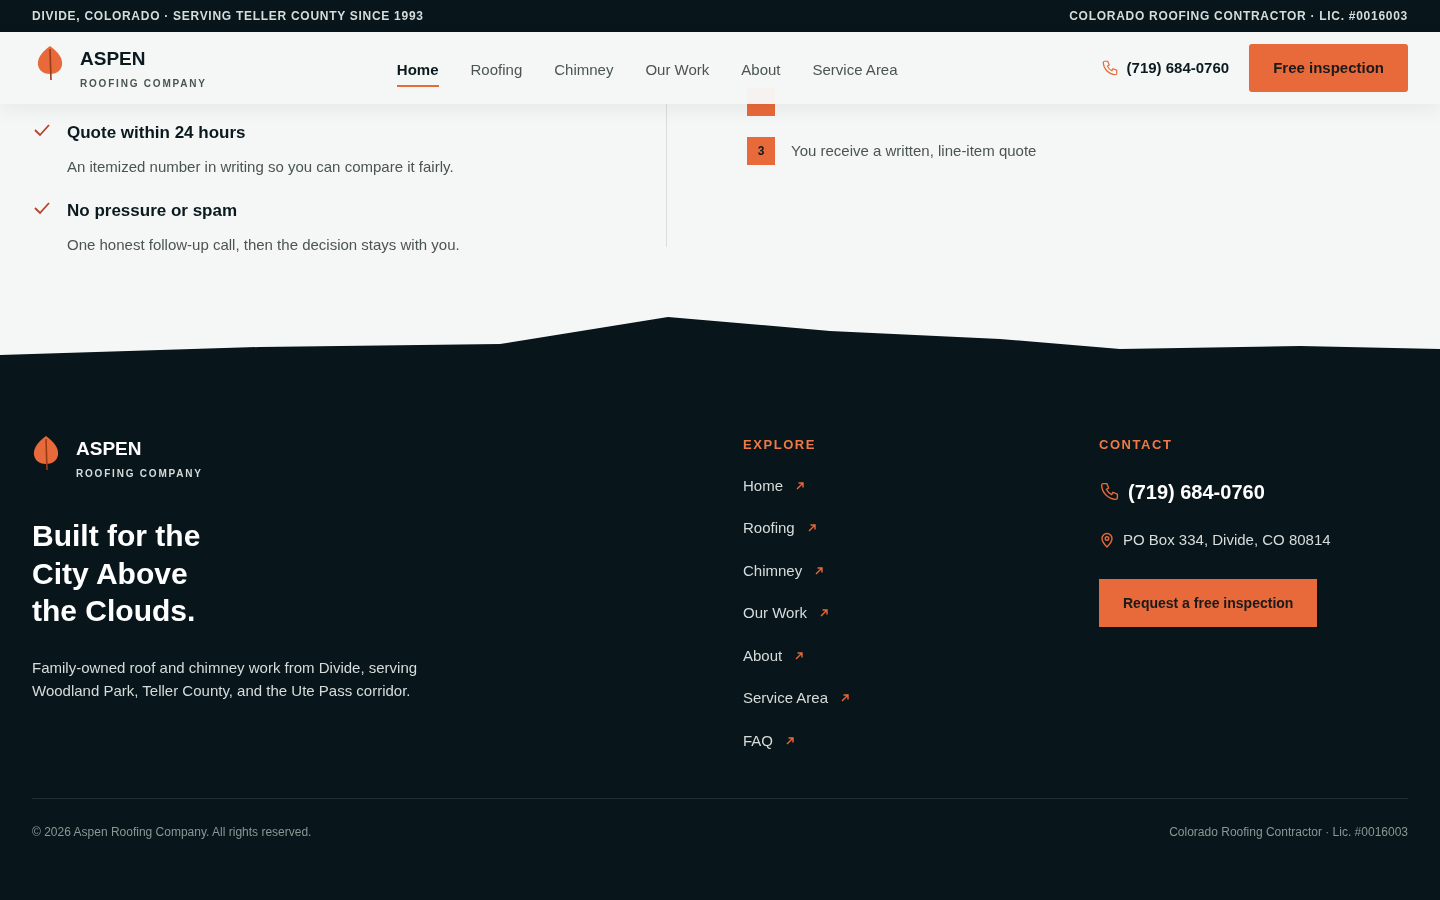 The image size is (1440, 900). Describe the element at coordinates (921, 740) in the screenshot. I see `footer-link: FAQ` at that location.